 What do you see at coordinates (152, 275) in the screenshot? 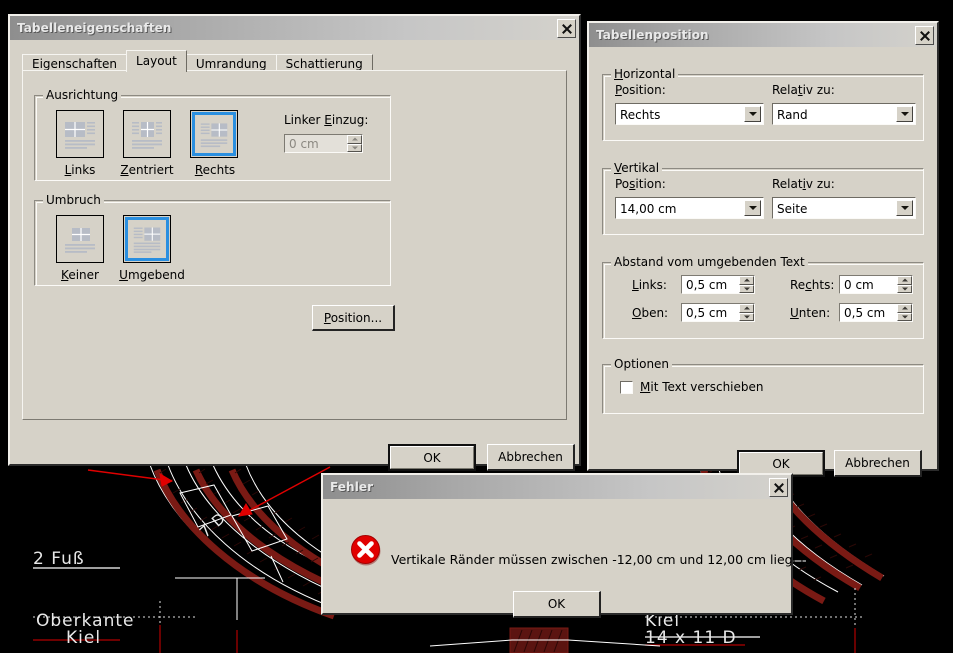
I see `wrap-around-label: Umgebend` at bounding box center [152, 275].